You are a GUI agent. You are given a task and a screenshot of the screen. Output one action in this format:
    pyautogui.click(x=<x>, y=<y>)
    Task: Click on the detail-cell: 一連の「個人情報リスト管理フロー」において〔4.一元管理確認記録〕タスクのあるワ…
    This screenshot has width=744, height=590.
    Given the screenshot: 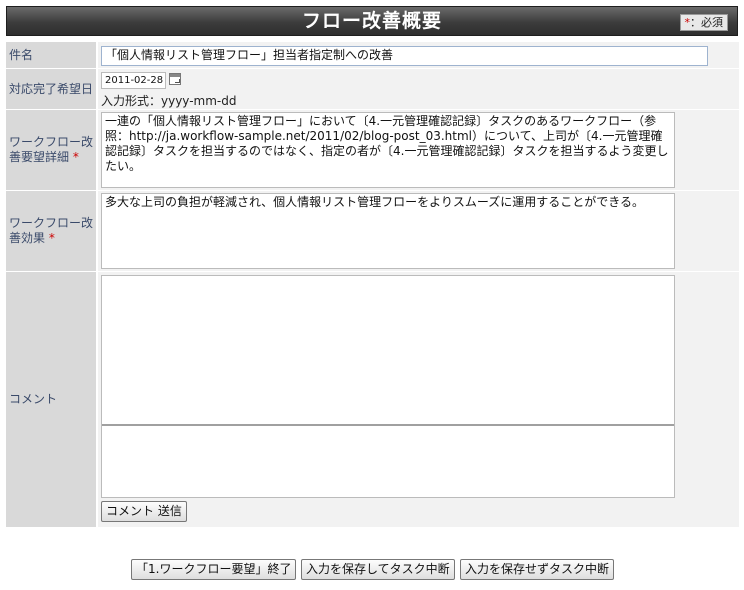 What is the action you would take?
    pyautogui.click(x=418, y=150)
    